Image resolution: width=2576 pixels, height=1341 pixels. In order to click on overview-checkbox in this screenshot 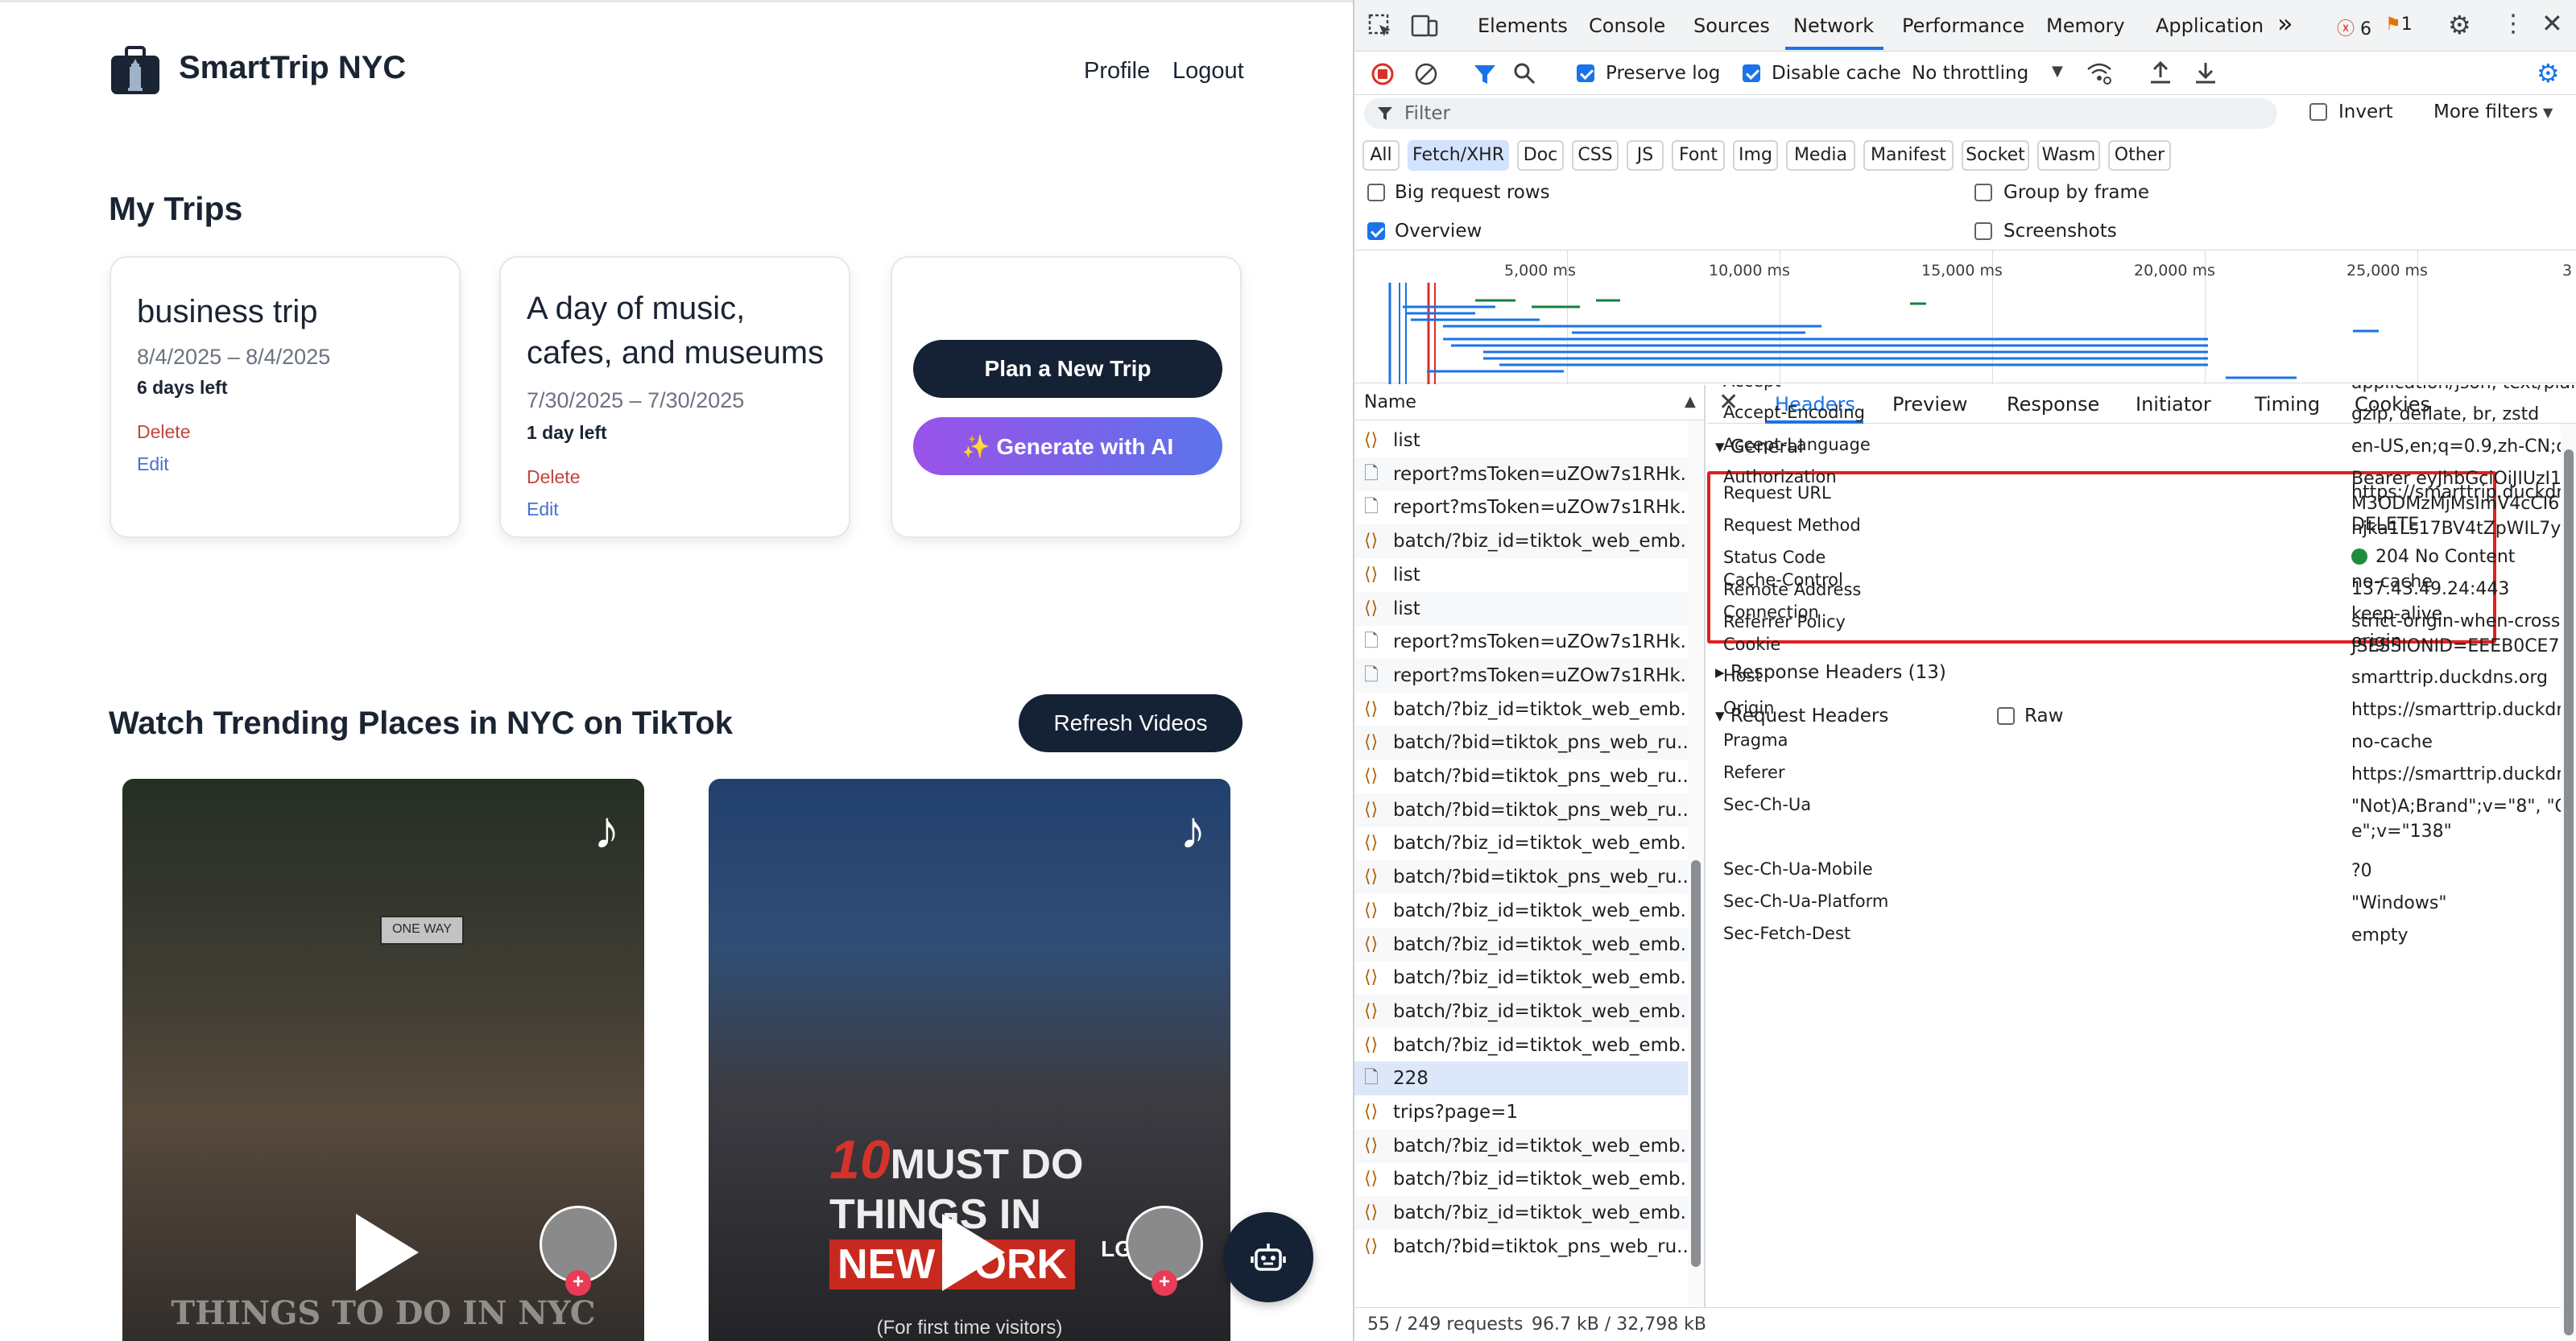, I will do `click(1376, 231)`.